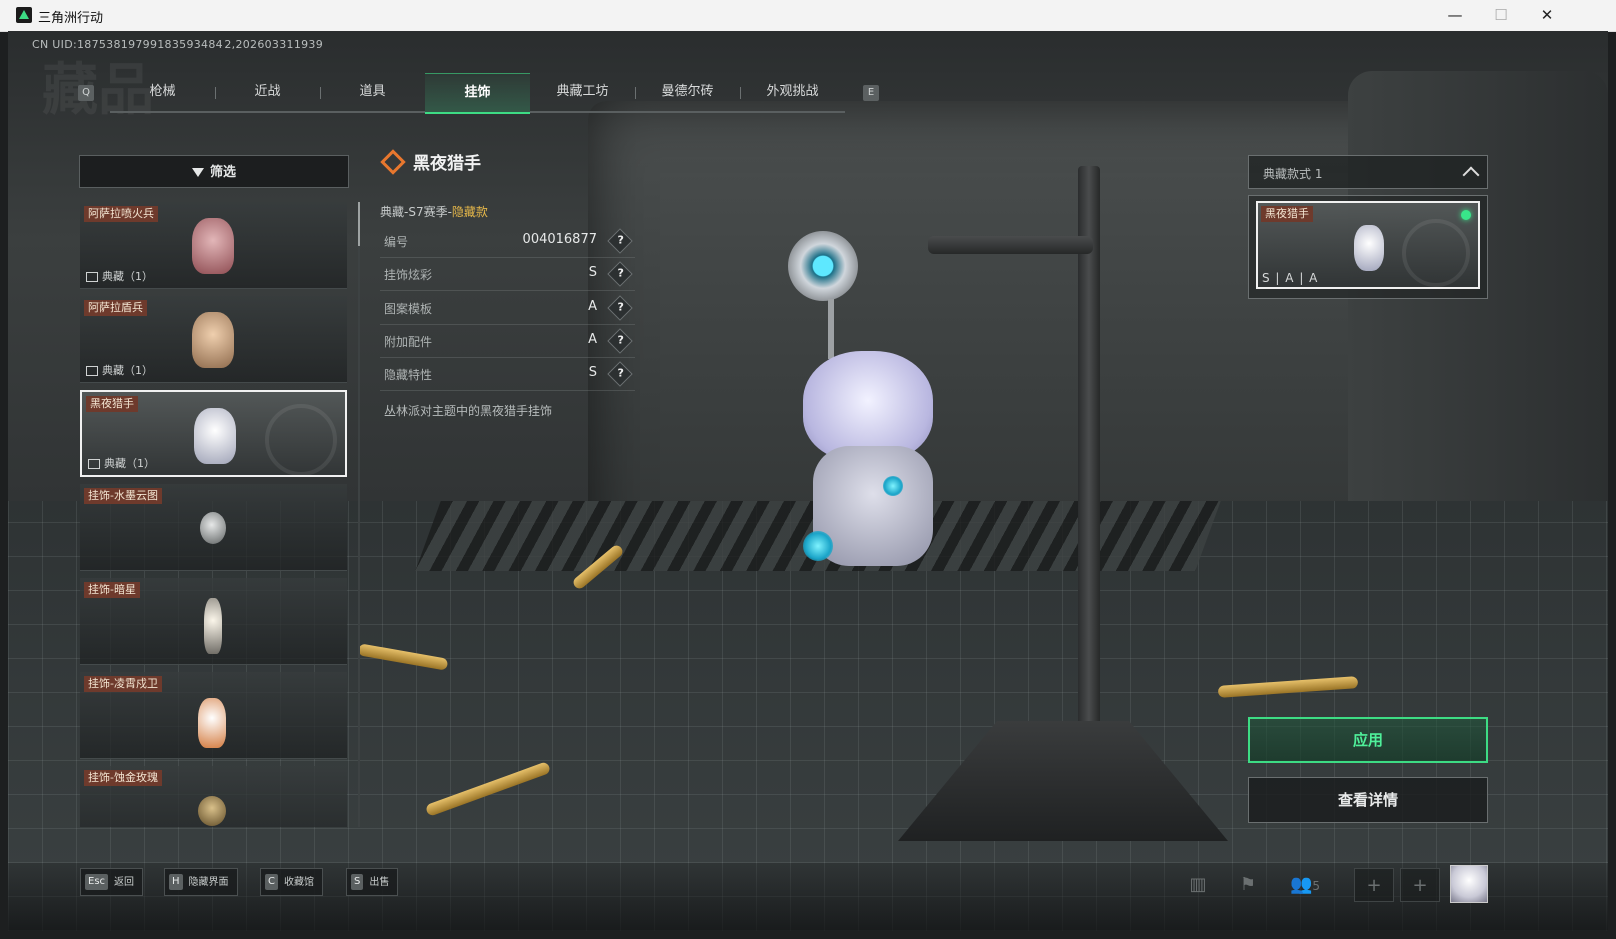  I want to click on list-item: 阿萨拉盾兵 典藏（1）, so click(213, 339).